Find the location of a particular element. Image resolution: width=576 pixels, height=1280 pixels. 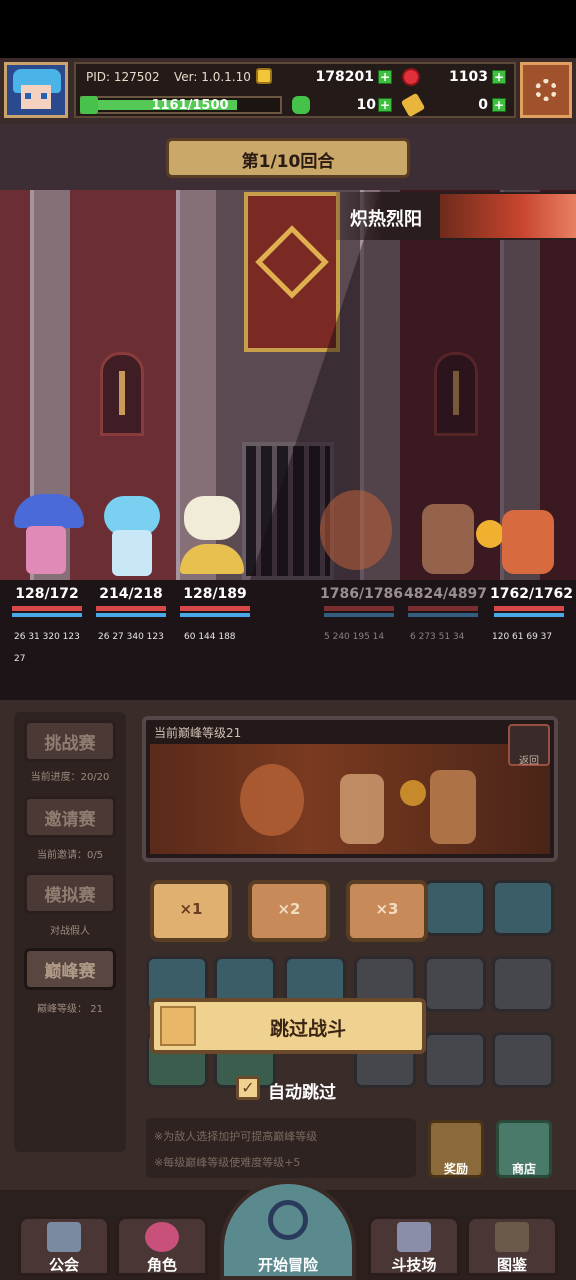

settings-button is located at coordinates (546, 90).